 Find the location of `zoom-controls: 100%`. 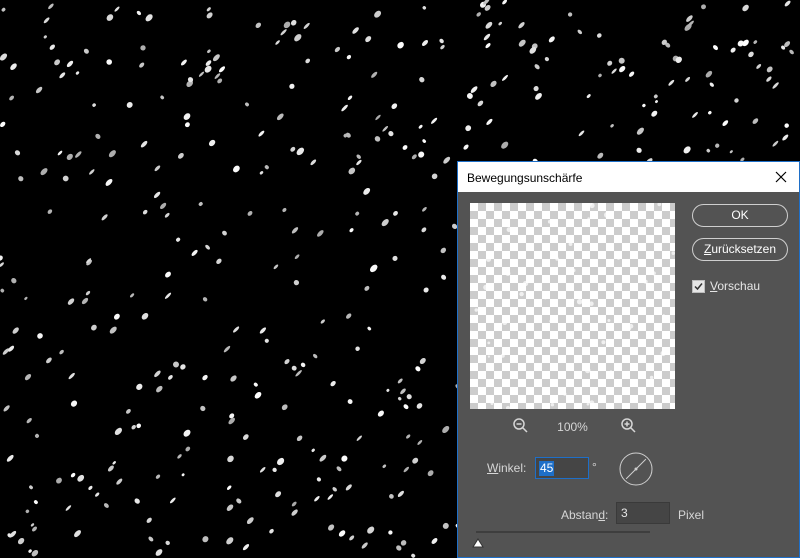

zoom-controls: 100% is located at coordinates (572, 427).